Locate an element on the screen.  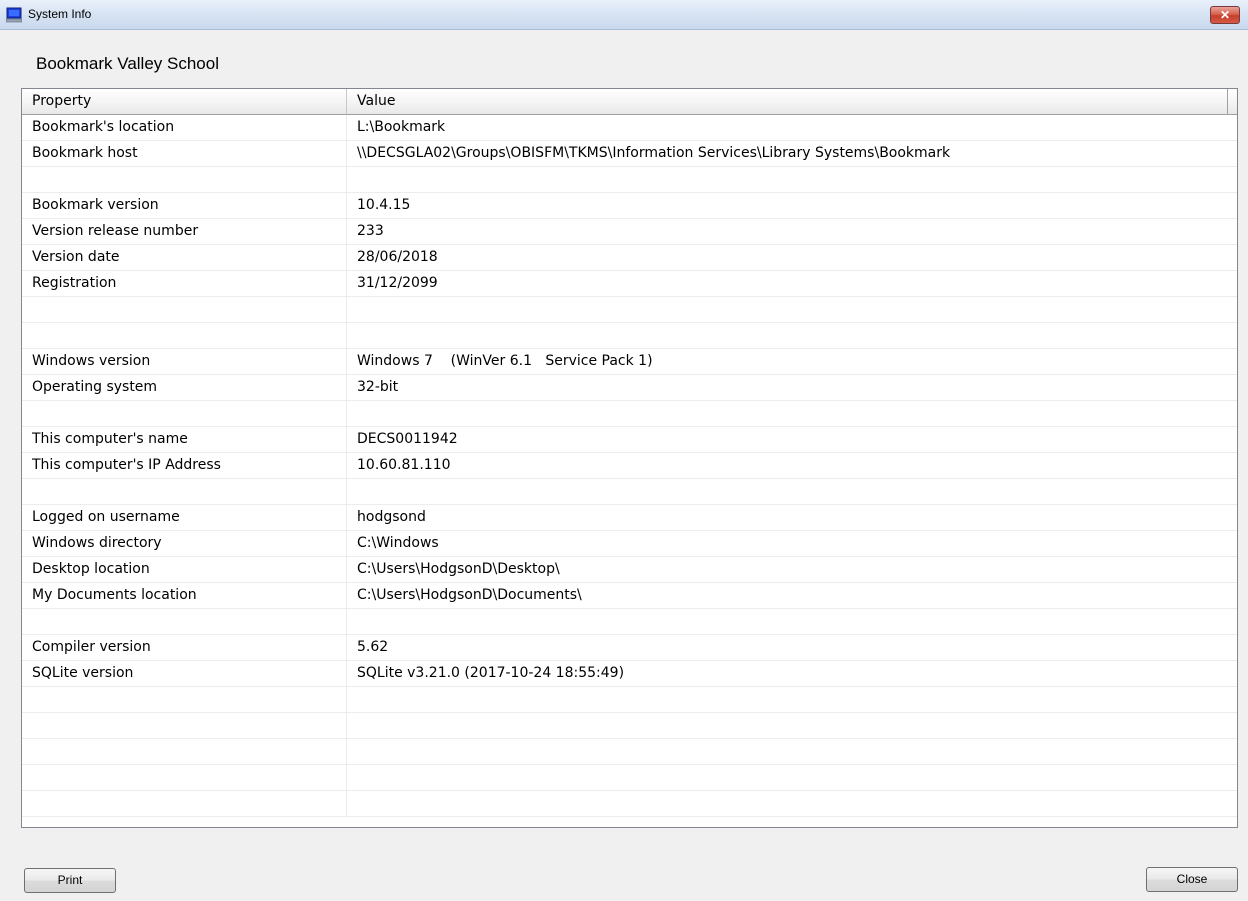
value-cell: C:\Users\HodgsonD\Desktop\ is located at coordinates (458, 569).